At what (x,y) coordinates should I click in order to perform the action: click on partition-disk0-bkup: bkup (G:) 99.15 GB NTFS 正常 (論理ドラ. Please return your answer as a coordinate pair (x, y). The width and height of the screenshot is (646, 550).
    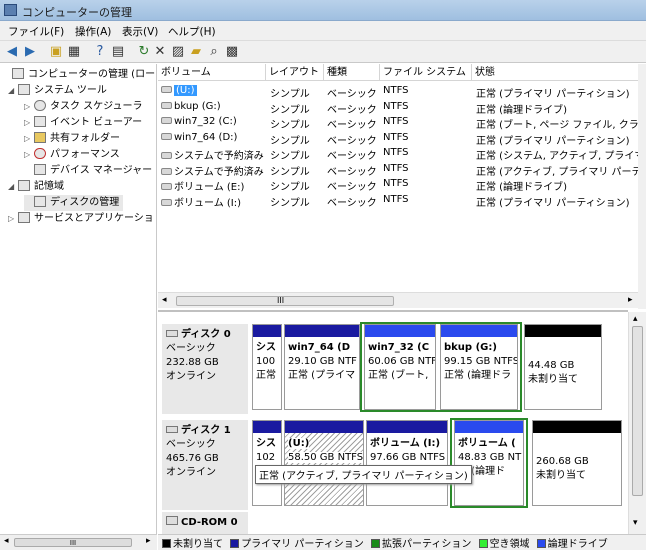
    Looking at the image, I should click on (479, 367).